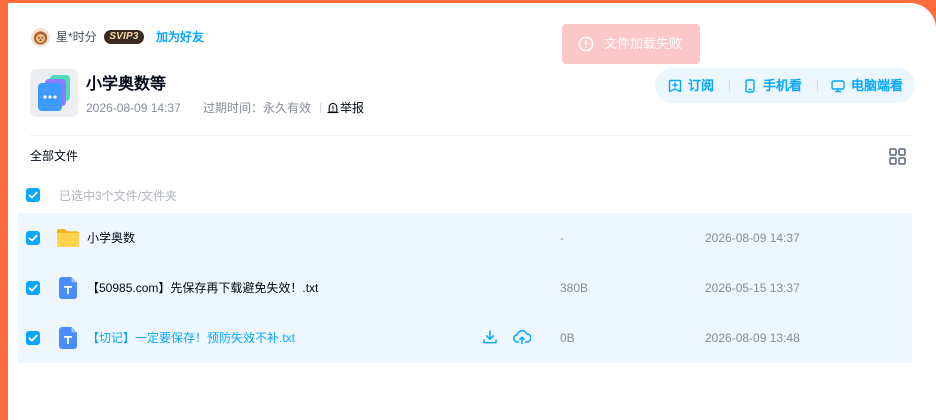  Describe the element at coordinates (40, 37) in the screenshot. I see `lion-avatar-icon` at that location.